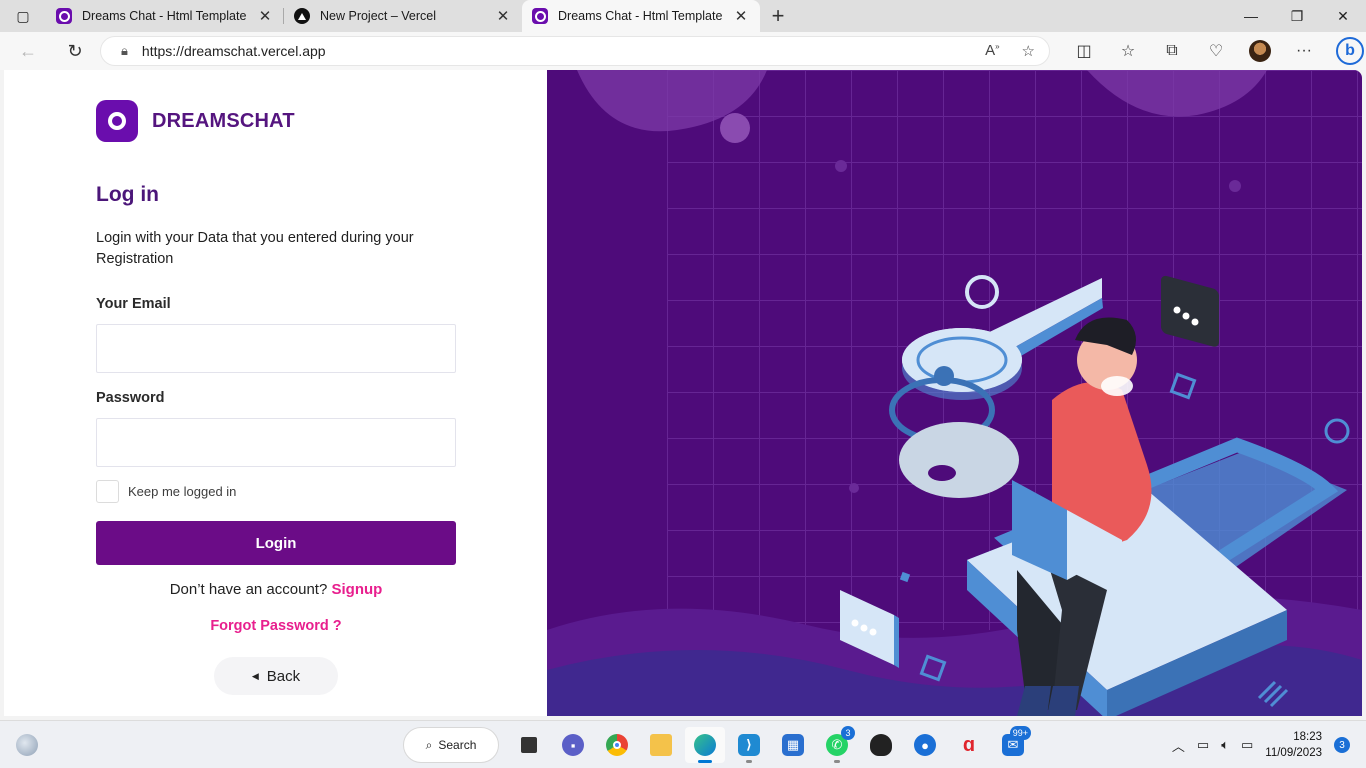 The width and height of the screenshot is (1366, 768). Describe the element at coordinates (276, 442) in the screenshot. I see `password-field` at that location.